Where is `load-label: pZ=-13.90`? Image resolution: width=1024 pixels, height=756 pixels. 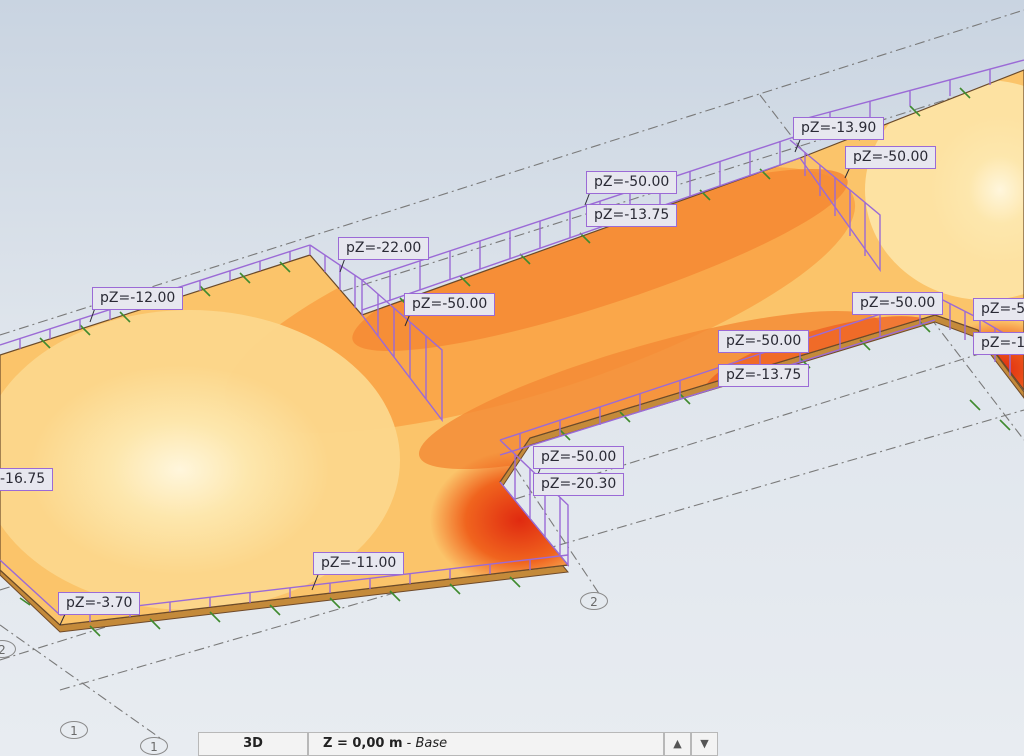
load-label: pZ=-13.90 is located at coordinates (839, 128).